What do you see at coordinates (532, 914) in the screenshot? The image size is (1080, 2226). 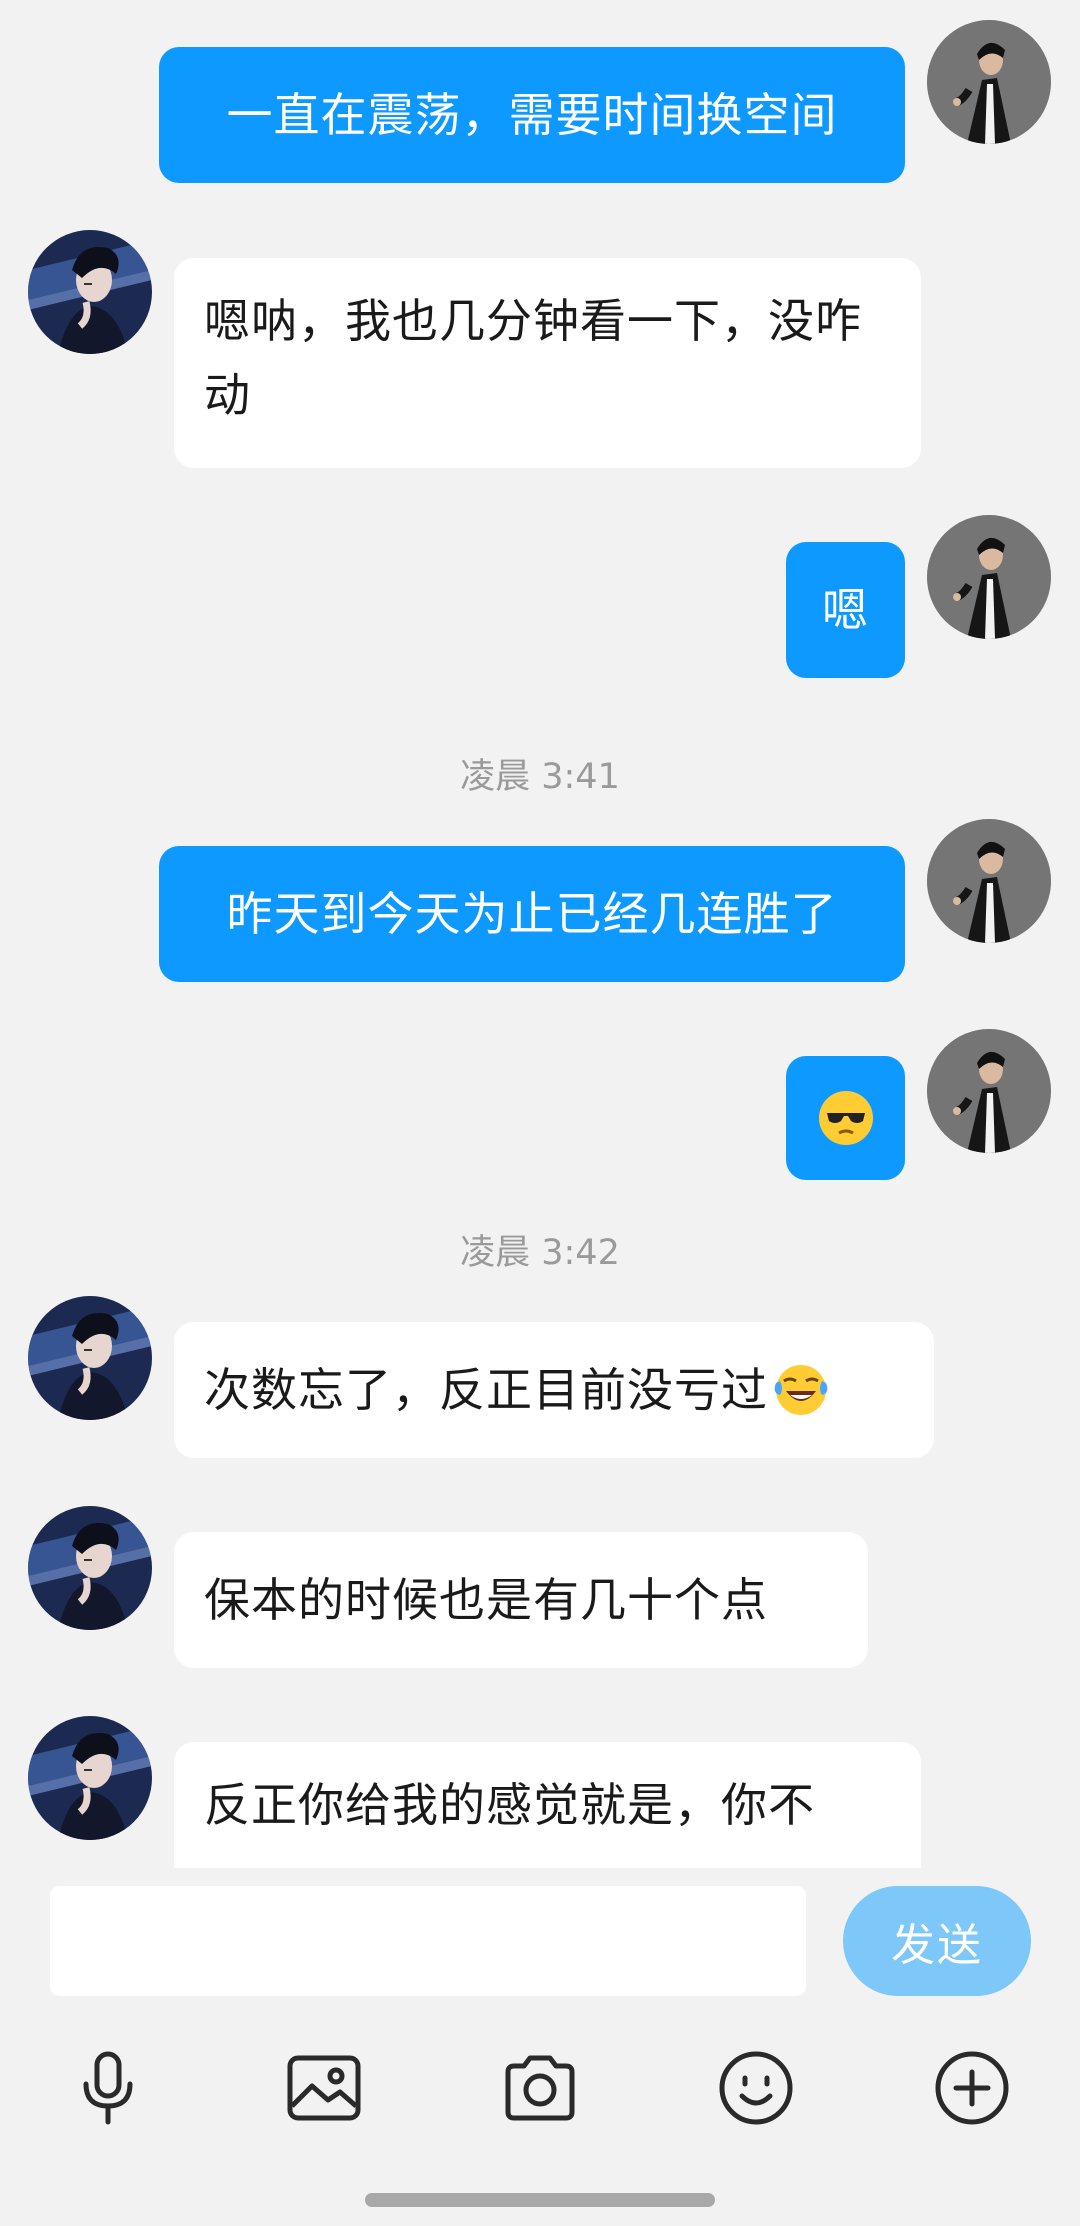 I see `outgoing-message-bubble: 昨天到今天为止已经几连胜了` at bounding box center [532, 914].